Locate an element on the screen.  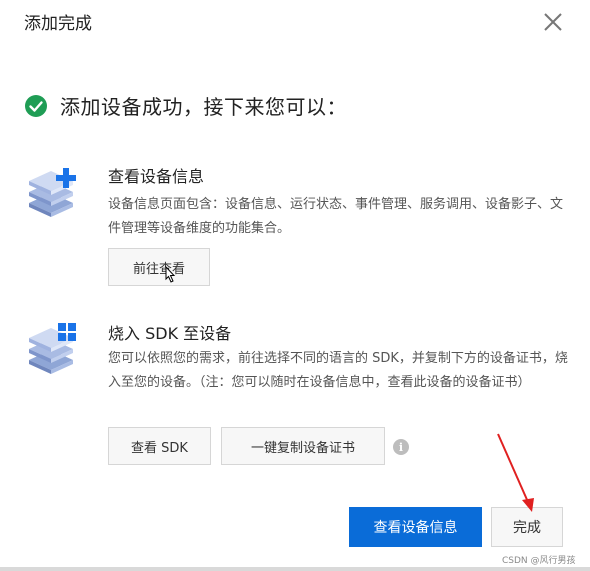
close-icon is located at coordinates (553, 22).